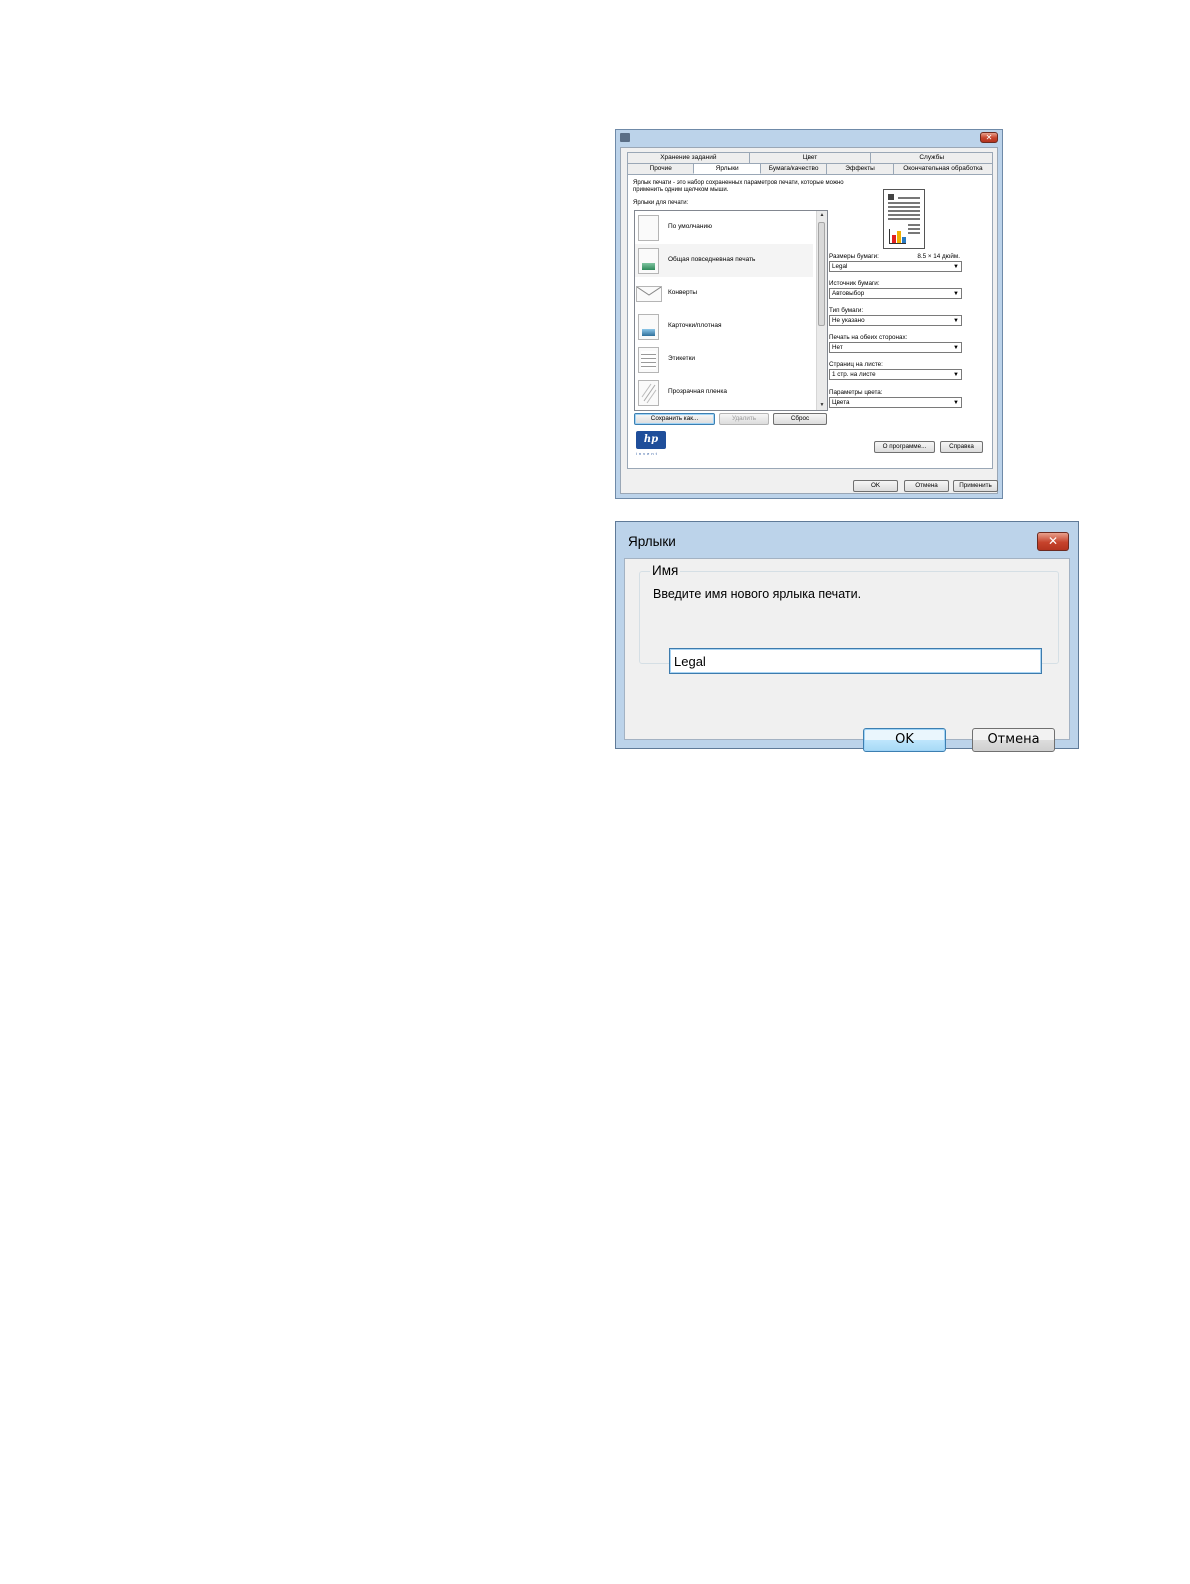 The width and height of the screenshot is (1190, 1584). I want to click on preview-chart-icon, so click(897, 236).